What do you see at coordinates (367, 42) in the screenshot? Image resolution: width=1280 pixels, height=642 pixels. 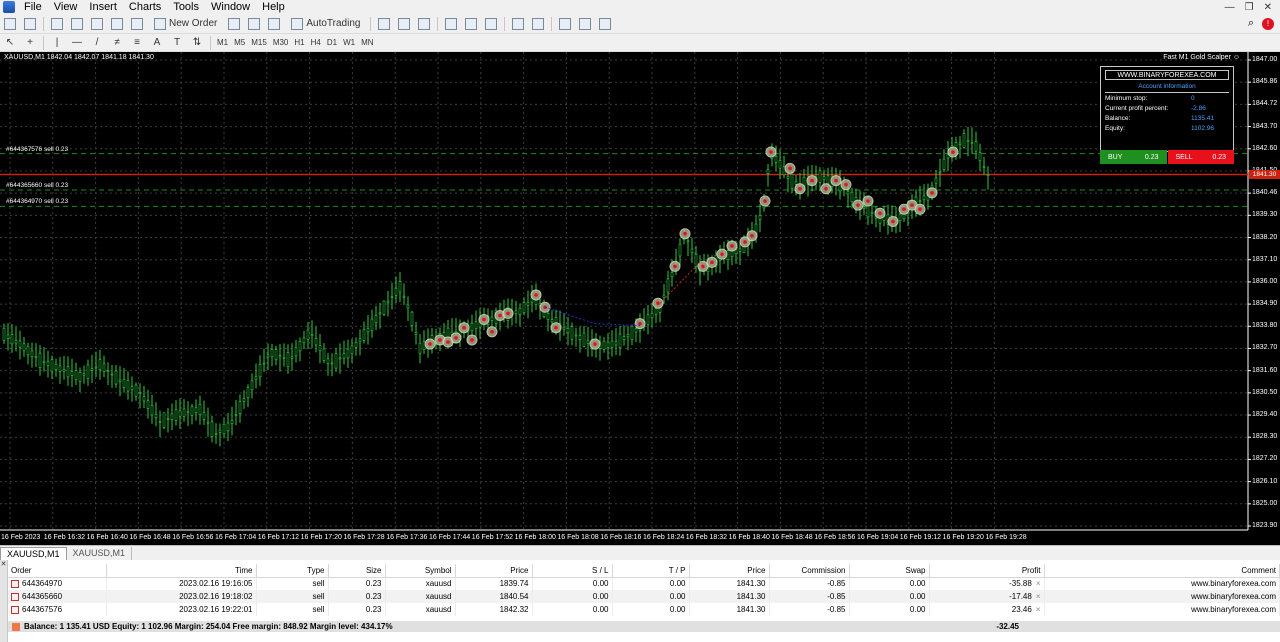 I see `timeframe-mn: MN` at bounding box center [367, 42].